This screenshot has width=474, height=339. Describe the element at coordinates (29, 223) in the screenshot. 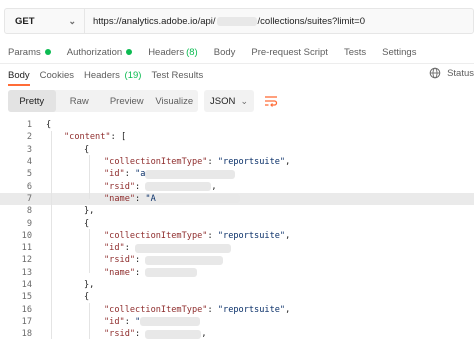

I see `line-number: 9` at that location.